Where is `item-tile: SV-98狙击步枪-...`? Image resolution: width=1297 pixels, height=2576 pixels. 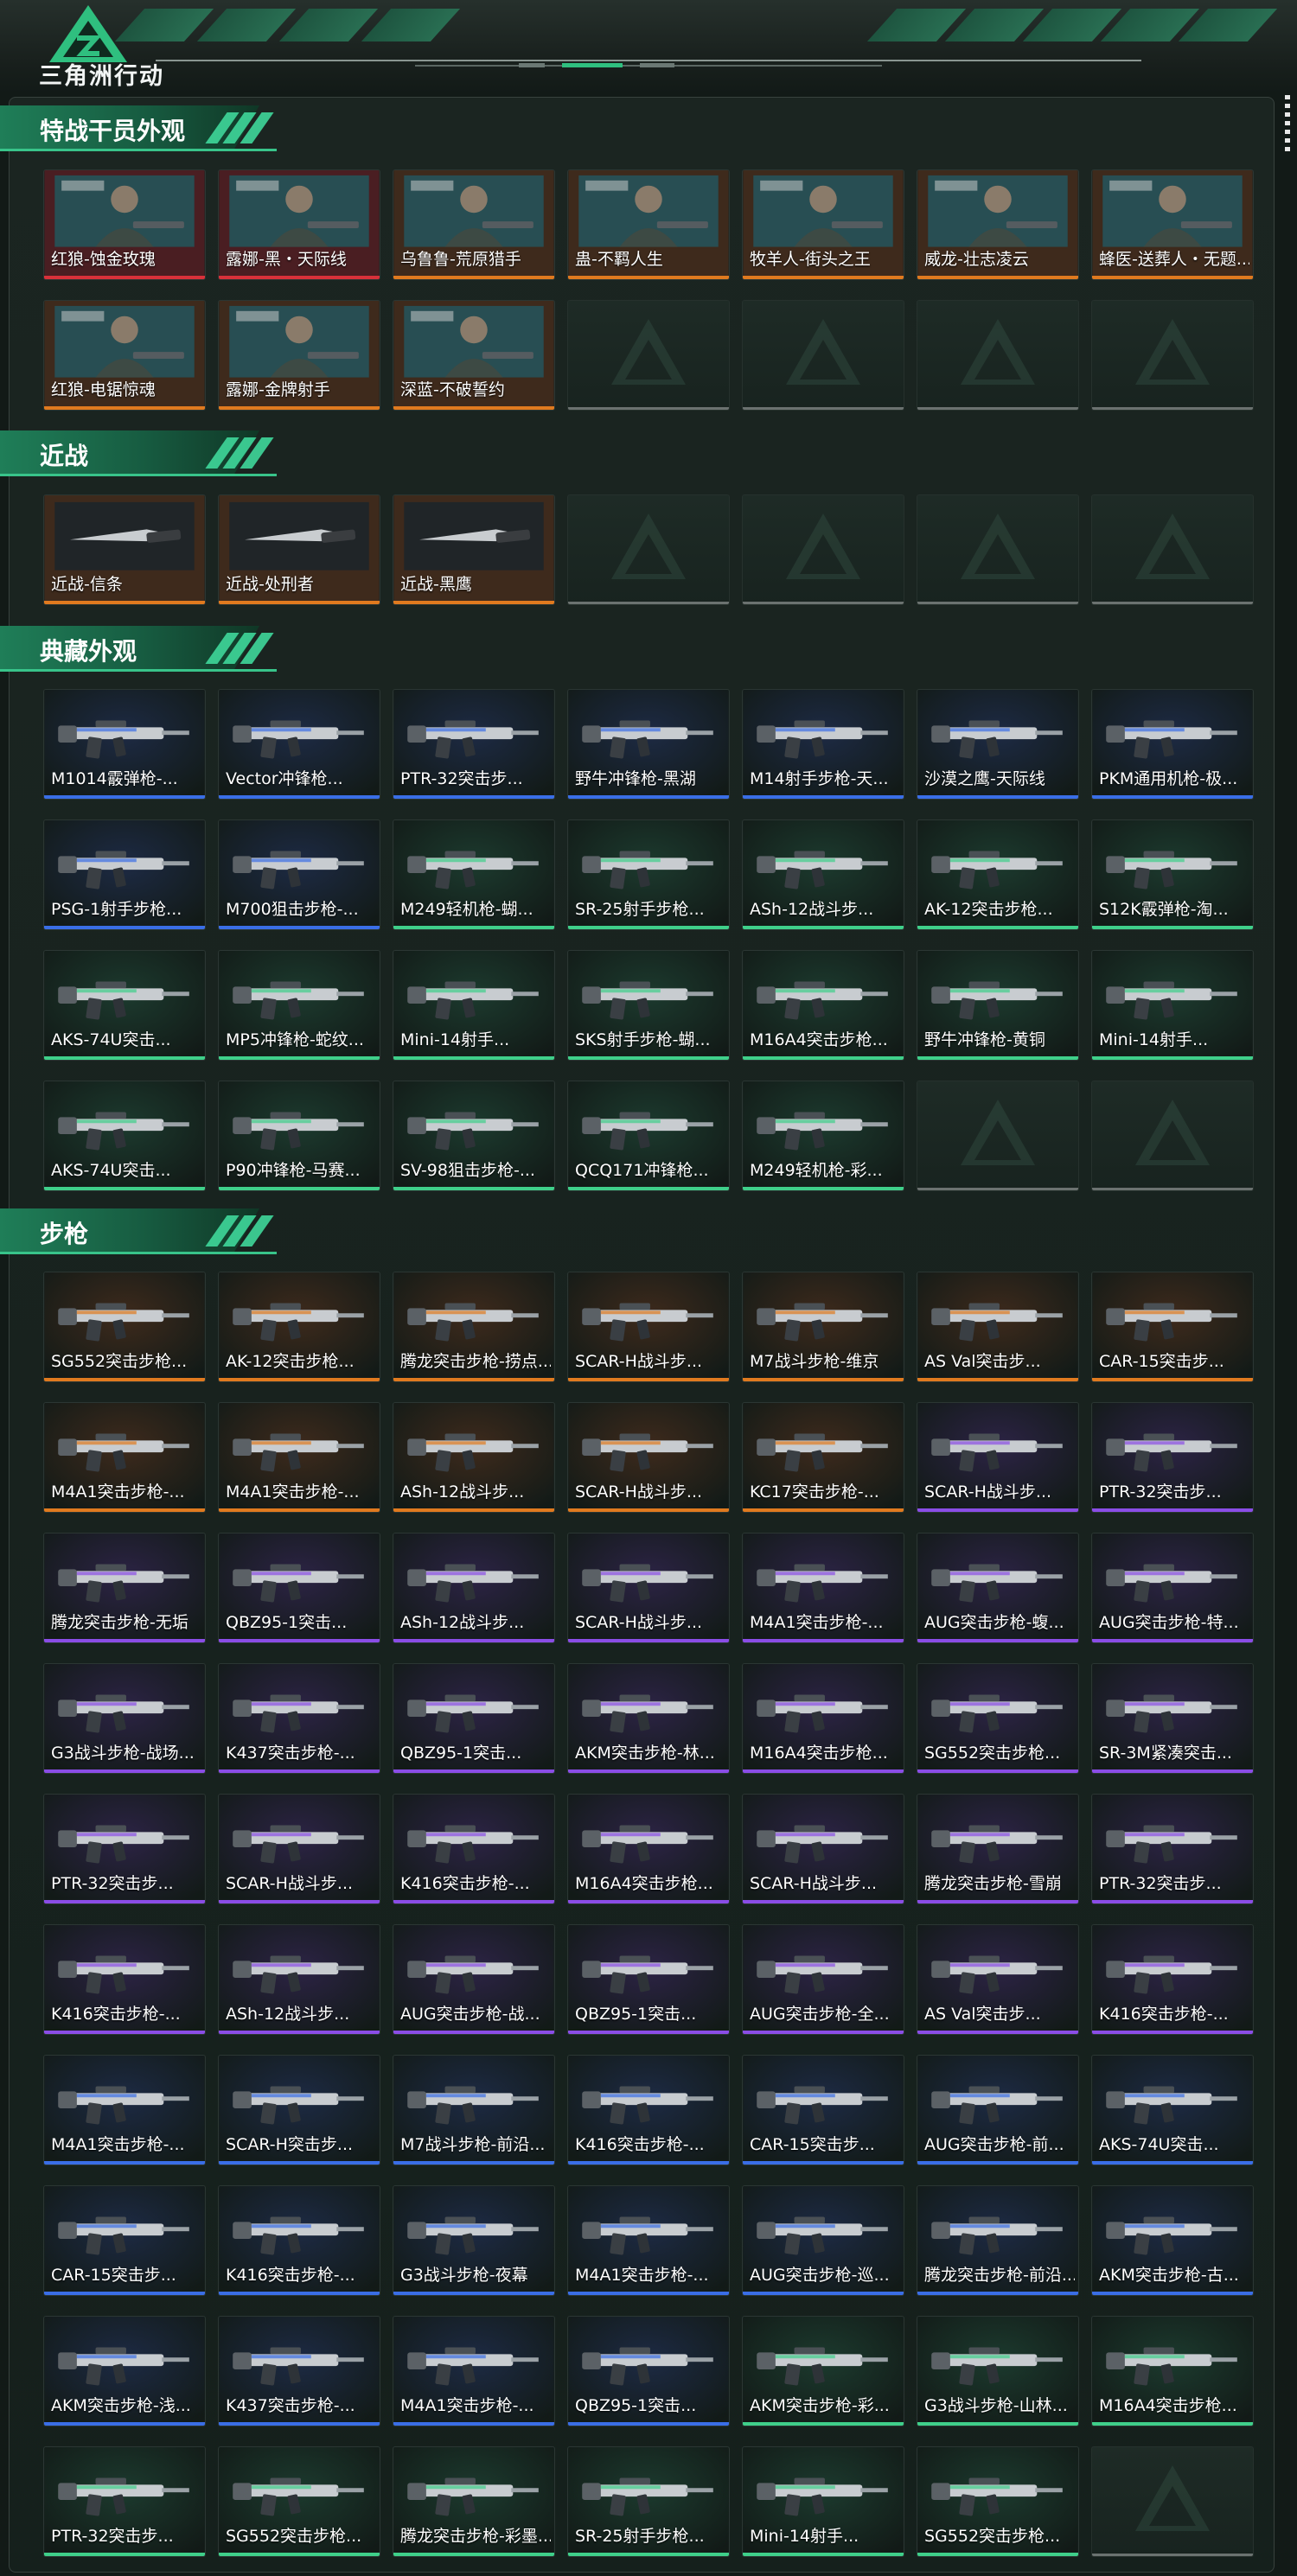
item-tile: SV-98狙击步枪-... is located at coordinates (474, 1136).